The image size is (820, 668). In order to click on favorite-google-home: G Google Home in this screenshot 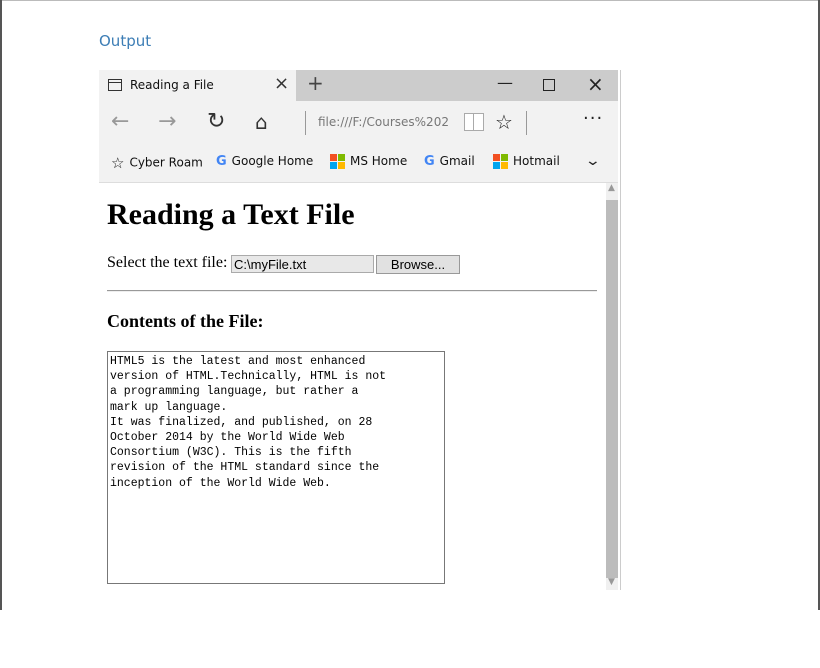, I will do `click(264, 161)`.